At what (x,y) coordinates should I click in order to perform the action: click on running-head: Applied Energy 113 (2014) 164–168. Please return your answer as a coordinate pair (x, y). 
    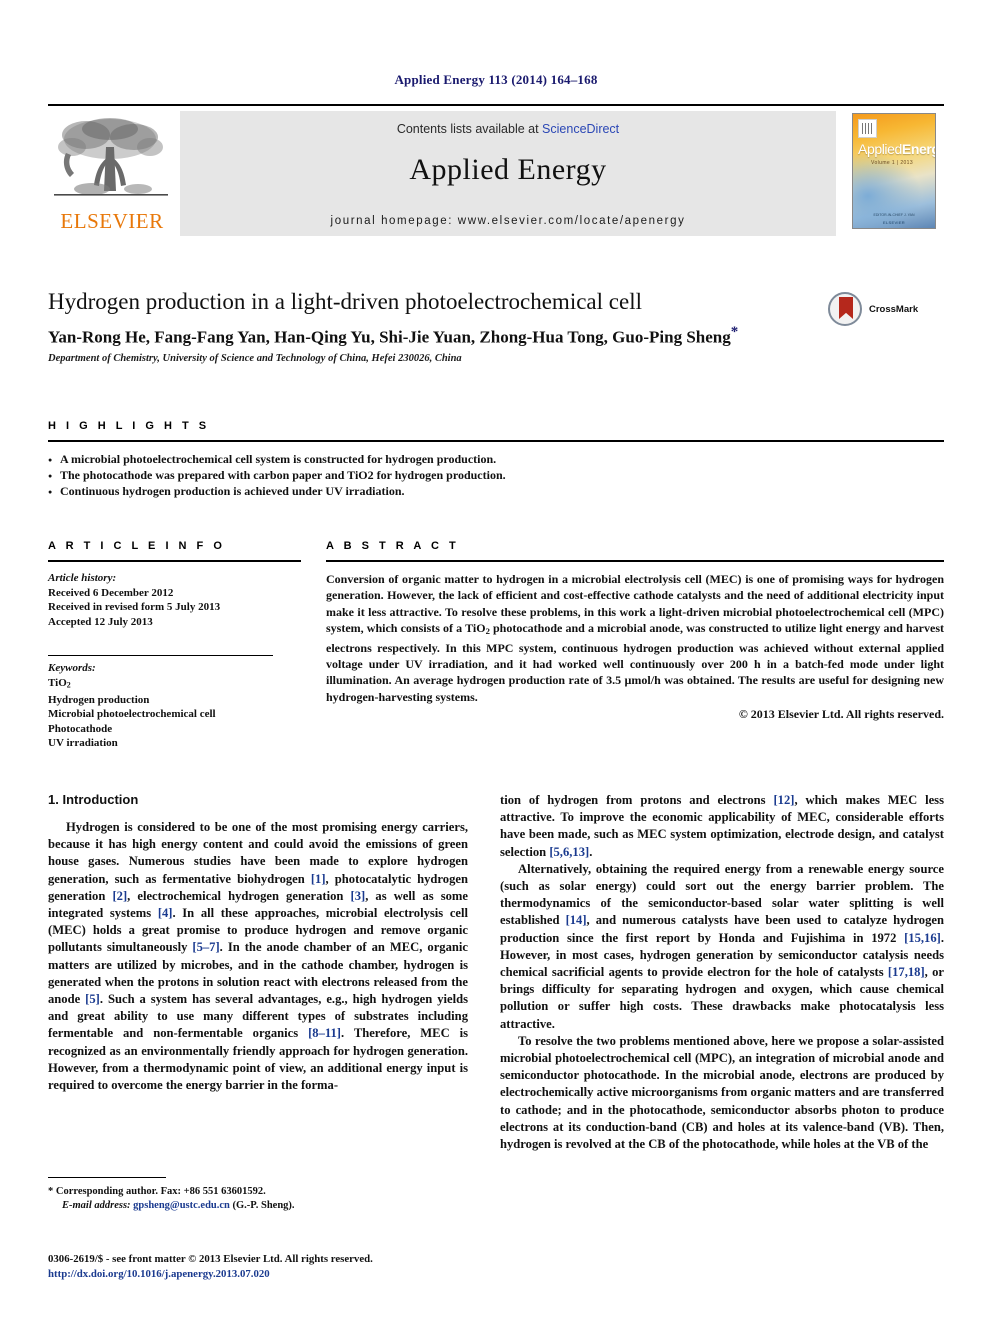
    Looking at the image, I should click on (496, 79).